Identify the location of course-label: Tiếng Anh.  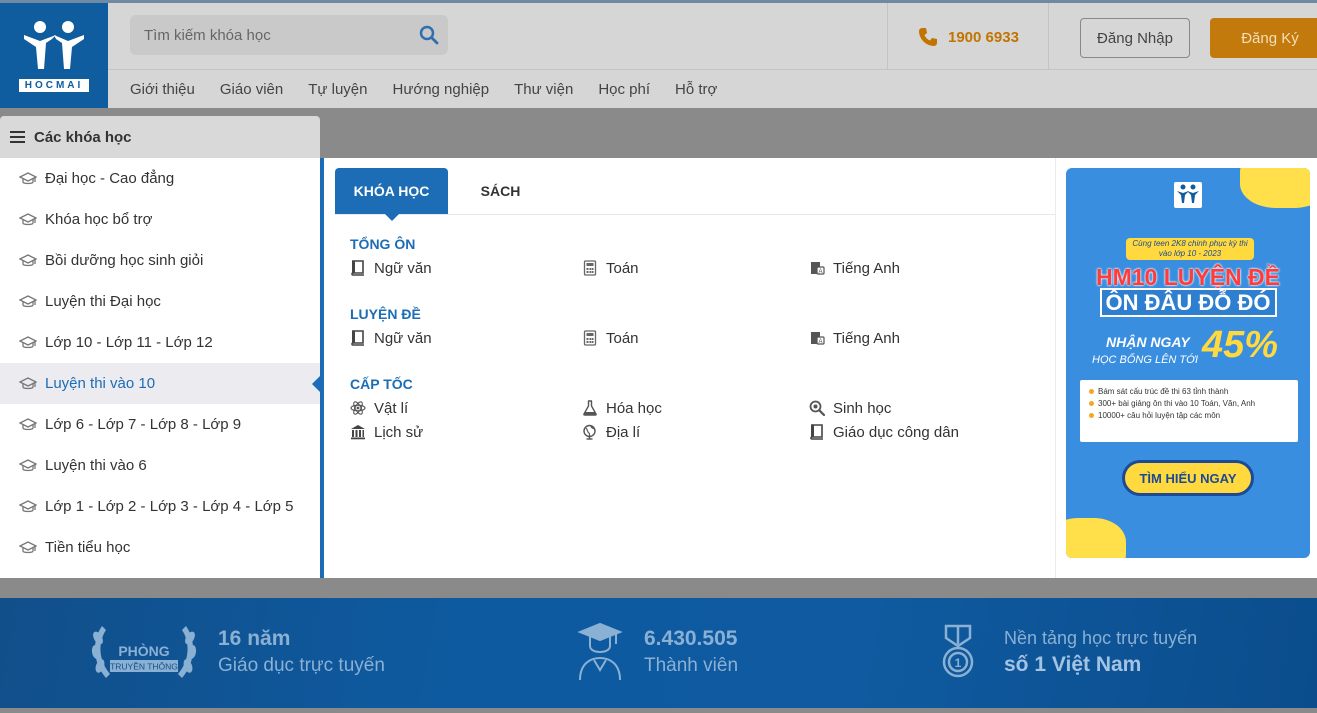
(866, 338).